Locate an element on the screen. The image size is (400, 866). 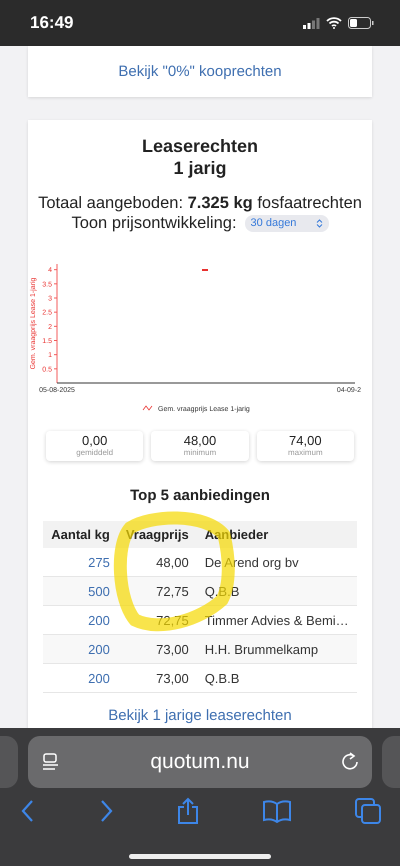
signal-icon is located at coordinates (311, 23).